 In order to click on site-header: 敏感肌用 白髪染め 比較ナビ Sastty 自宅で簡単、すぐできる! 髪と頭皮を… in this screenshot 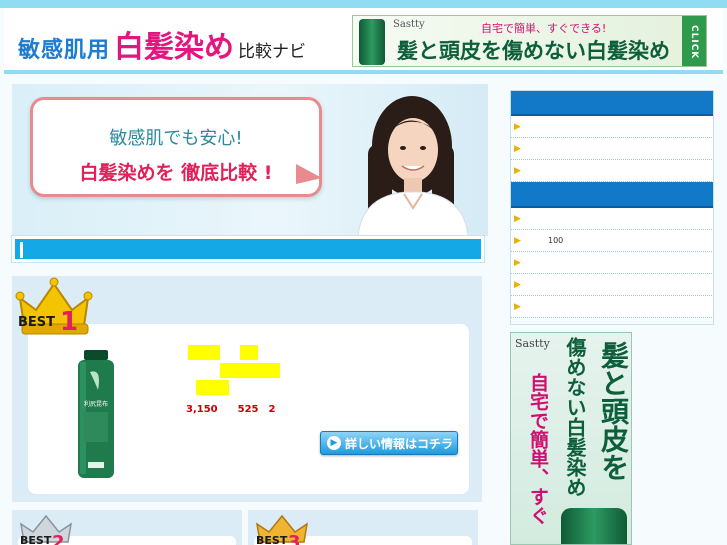, I will do `click(363, 41)`.